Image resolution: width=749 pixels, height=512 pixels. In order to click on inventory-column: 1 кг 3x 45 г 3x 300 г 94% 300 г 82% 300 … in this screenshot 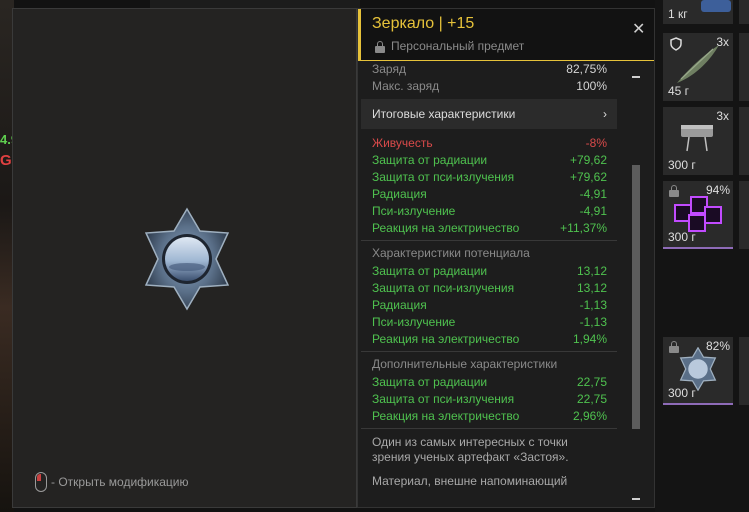, I will do `click(702, 256)`.